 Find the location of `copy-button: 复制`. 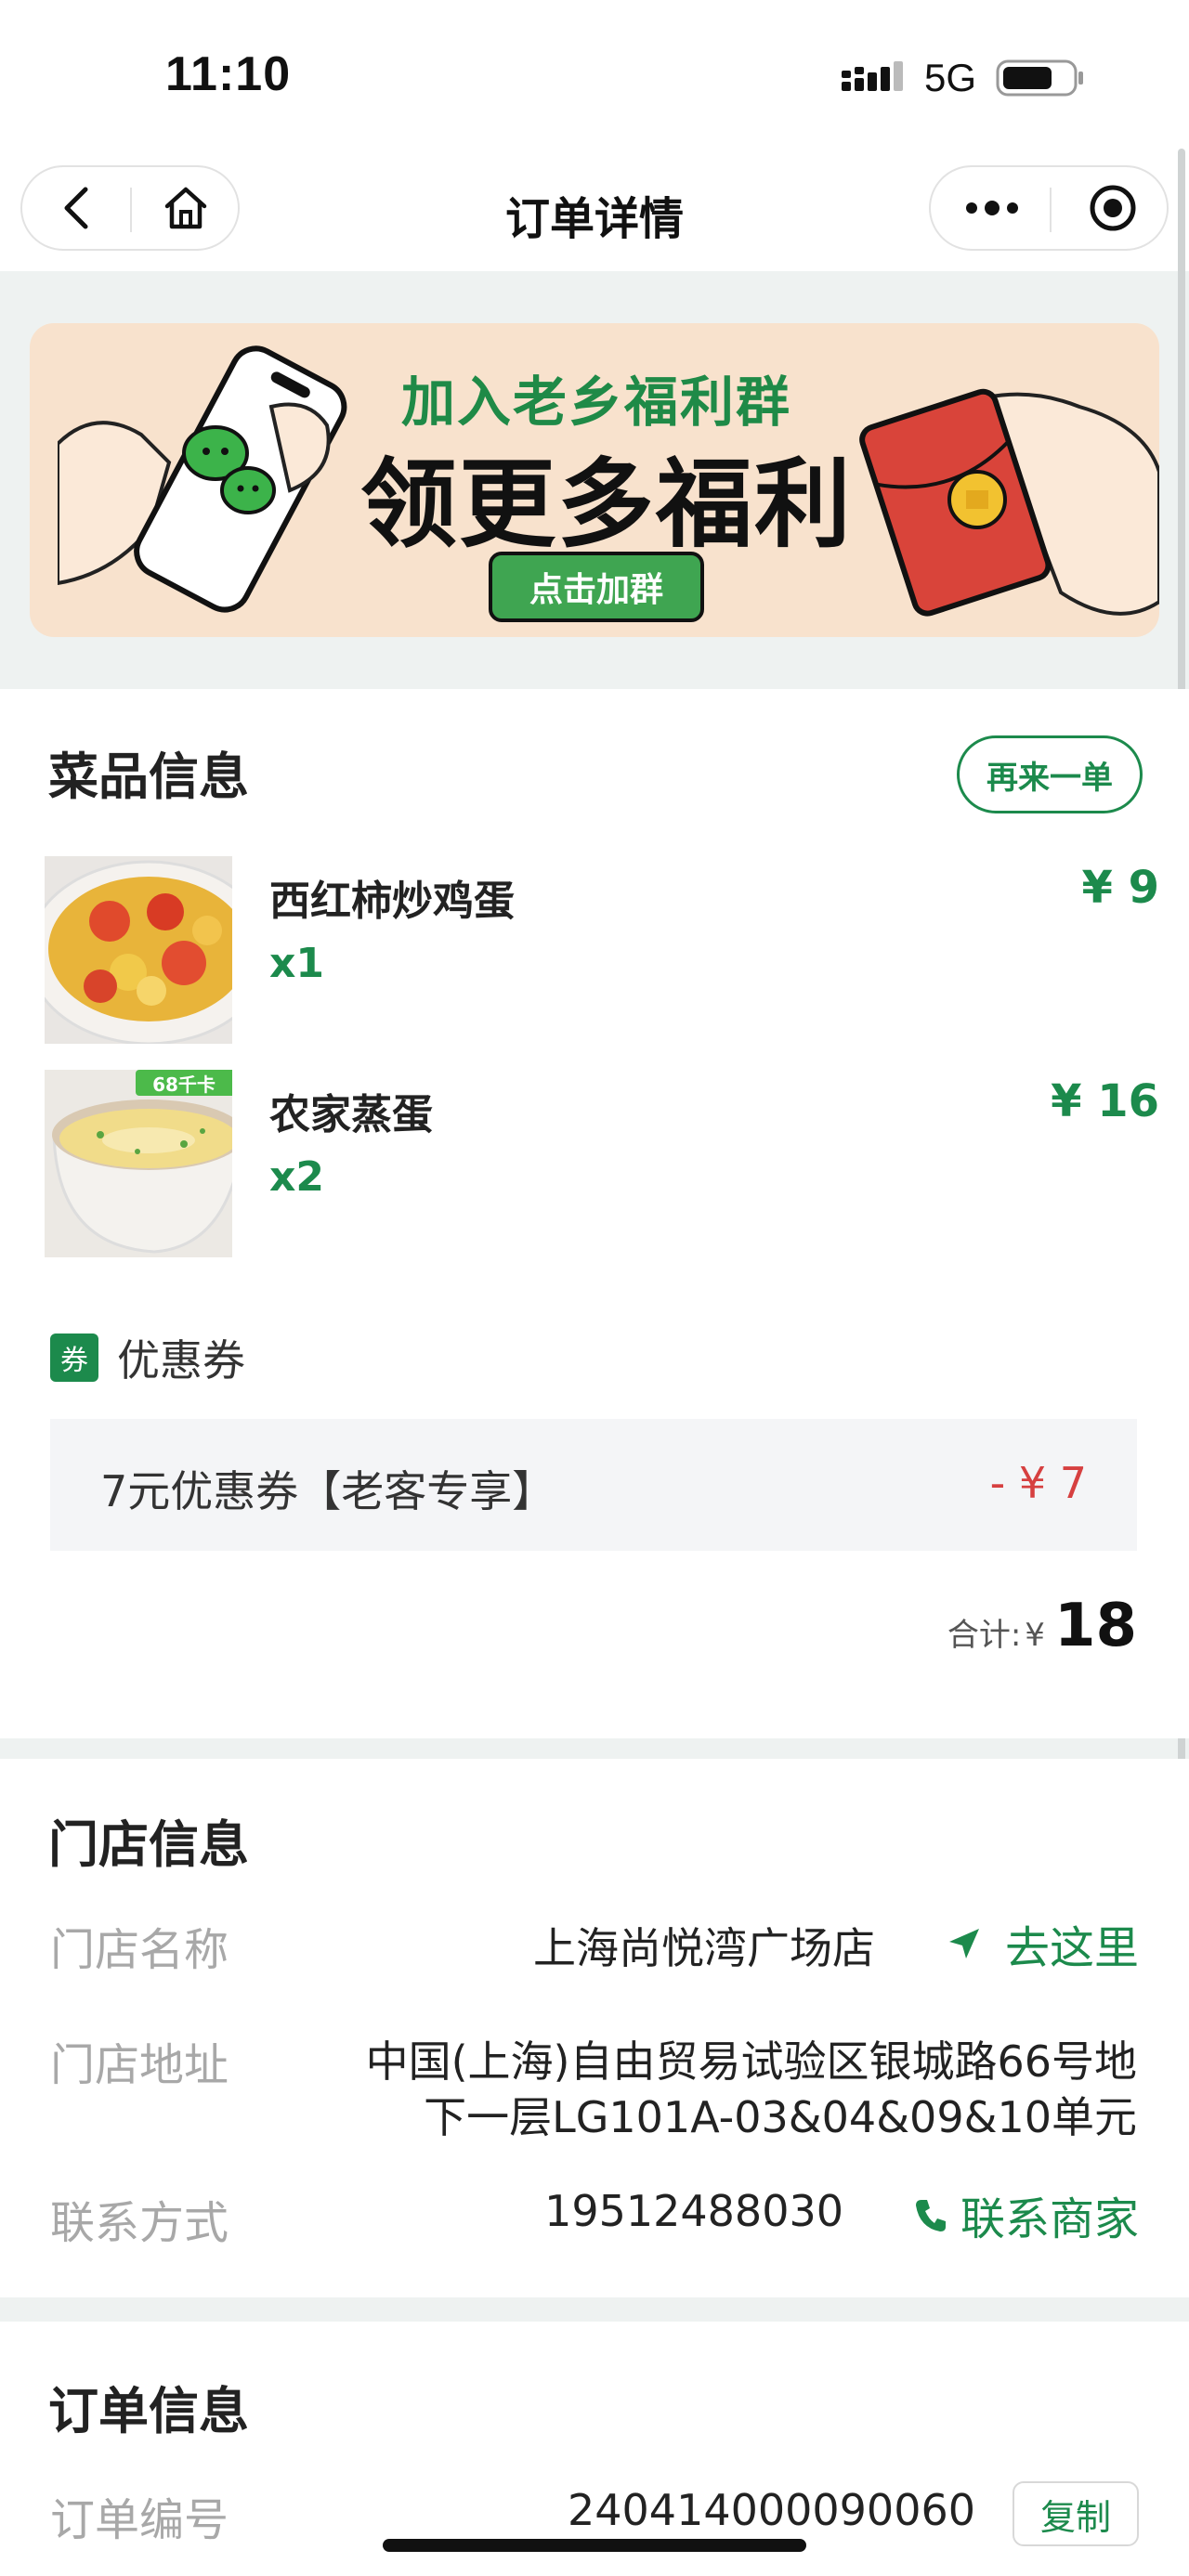

copy-button: 复制 is located at coordinates (1076, 2513).